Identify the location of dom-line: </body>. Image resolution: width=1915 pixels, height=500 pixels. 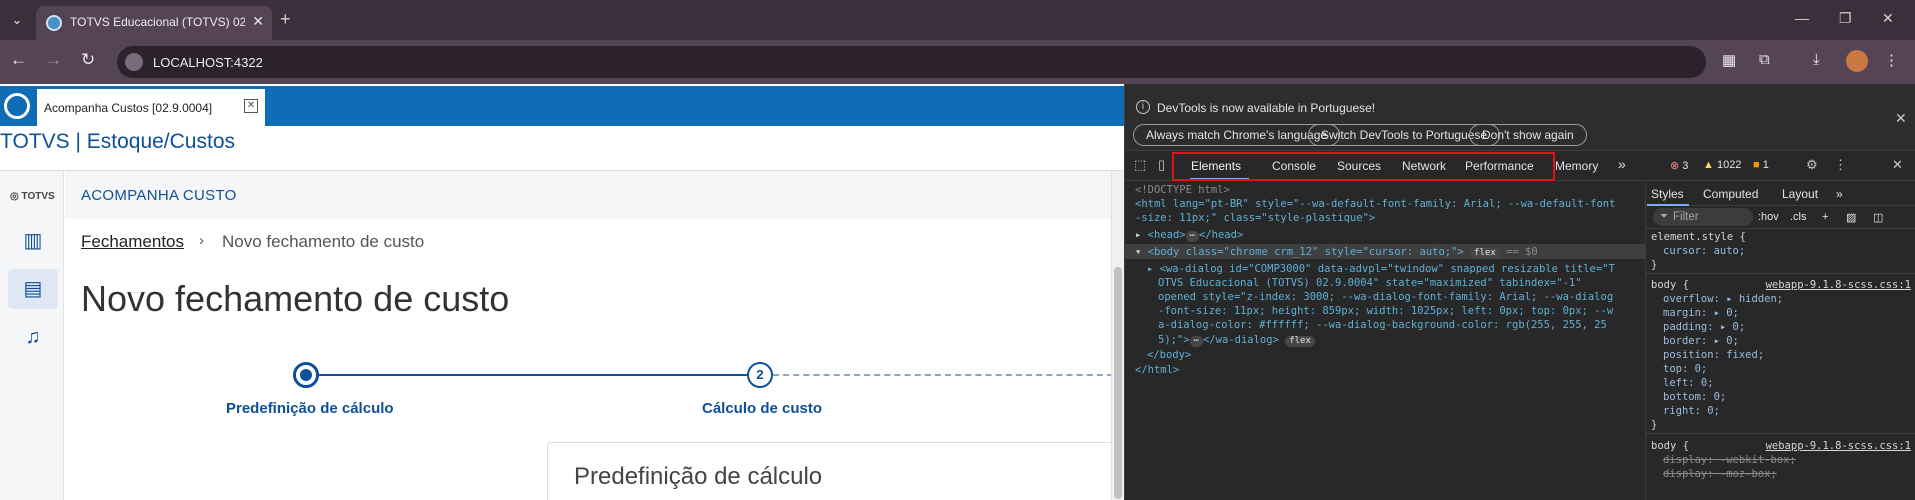
(1403, 356).